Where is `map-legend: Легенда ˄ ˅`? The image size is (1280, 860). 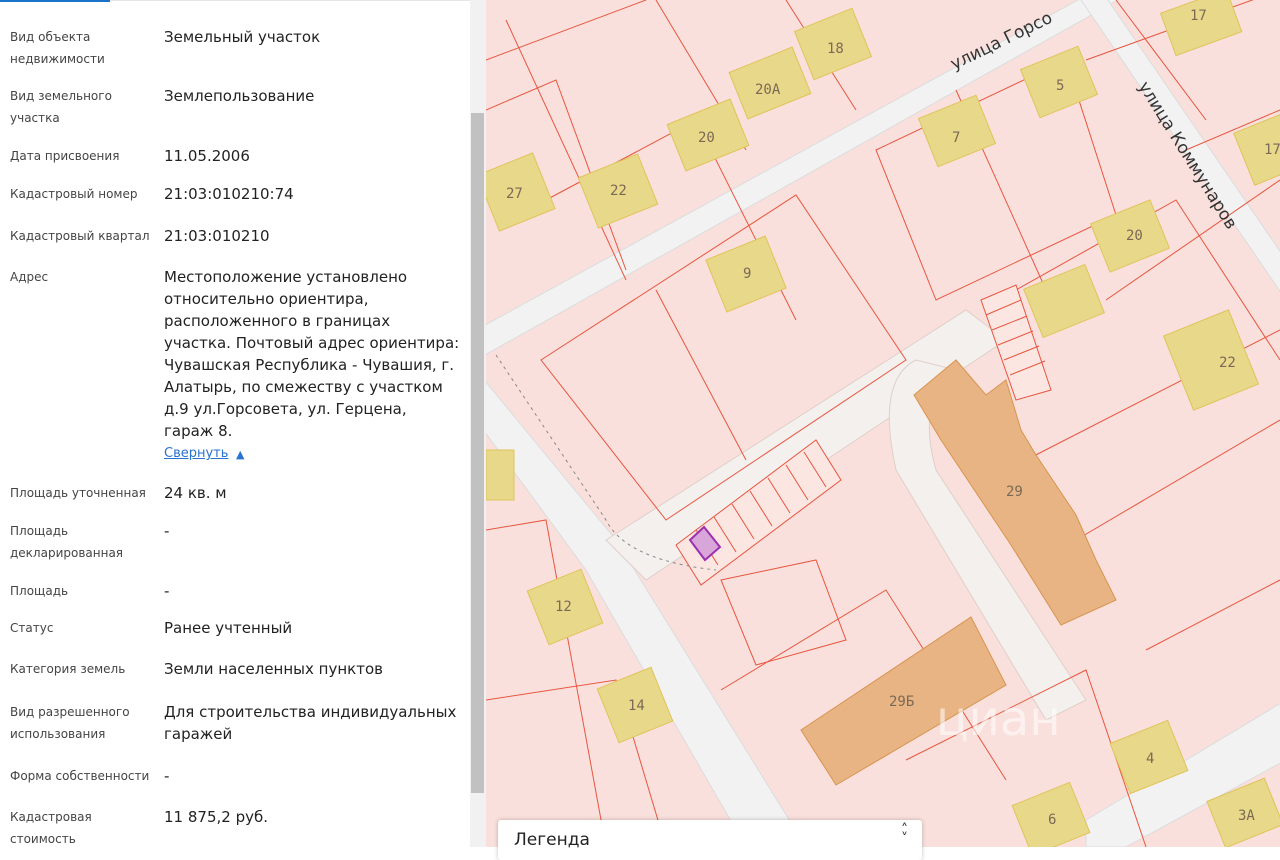
map-legend: Легенда ˄ ˅ is located at coordinates (710, 840).